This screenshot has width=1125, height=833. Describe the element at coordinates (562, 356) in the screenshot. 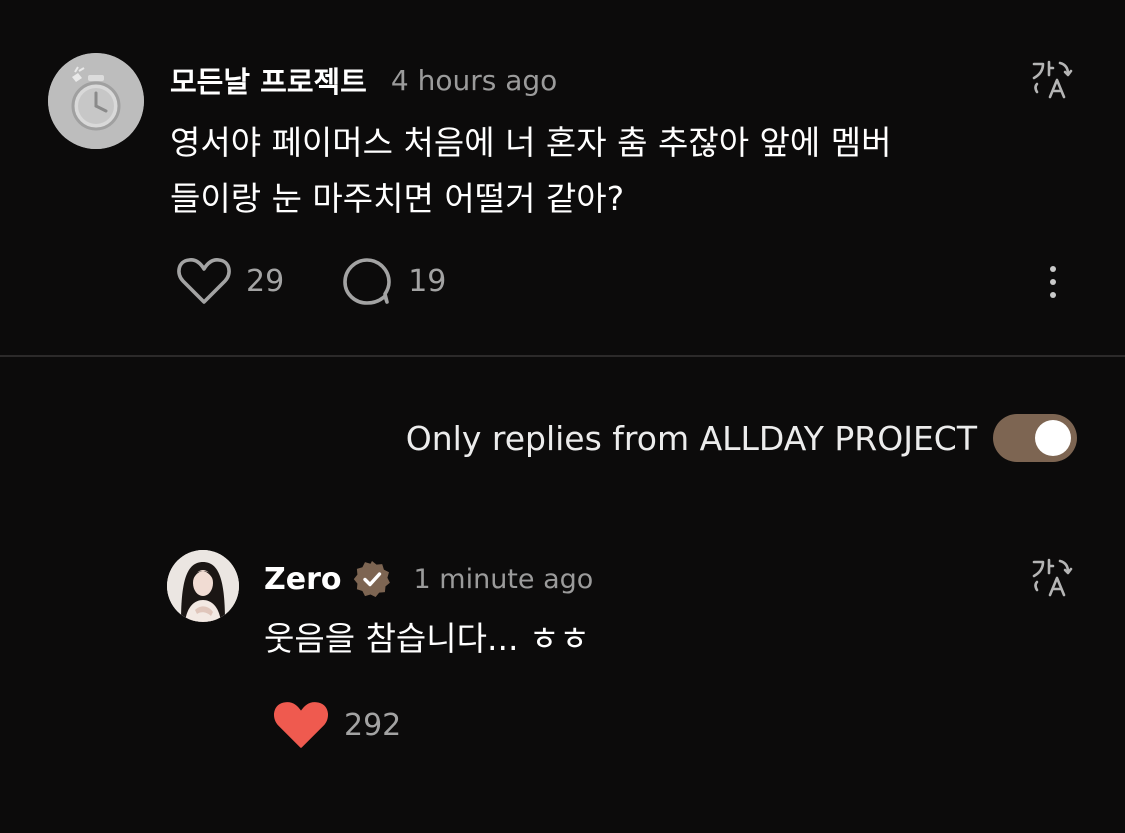

I see `section-divider` at that location.